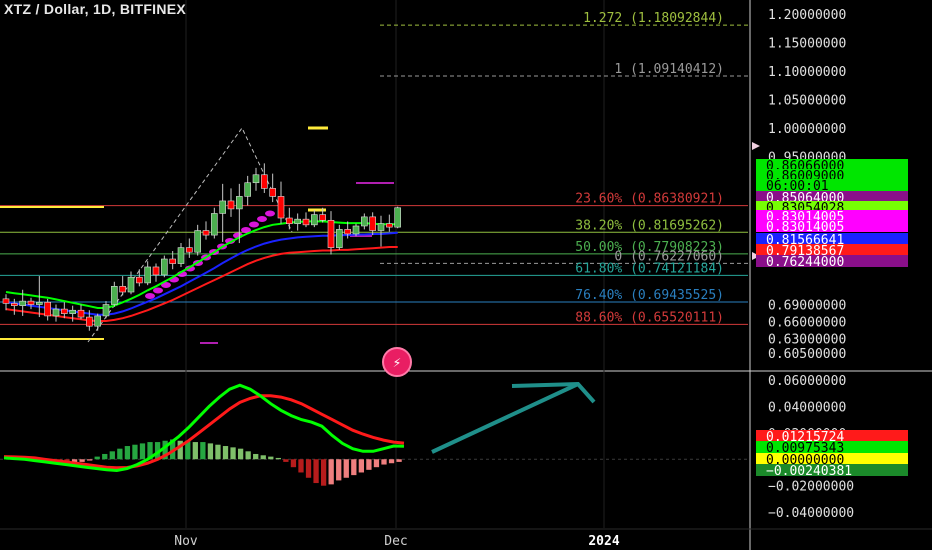  What do you see at coordinates (649, 268) in the screenshot?
I see `fib-label: 61.80% (0.74121184)` at bounding box center [649, 268].